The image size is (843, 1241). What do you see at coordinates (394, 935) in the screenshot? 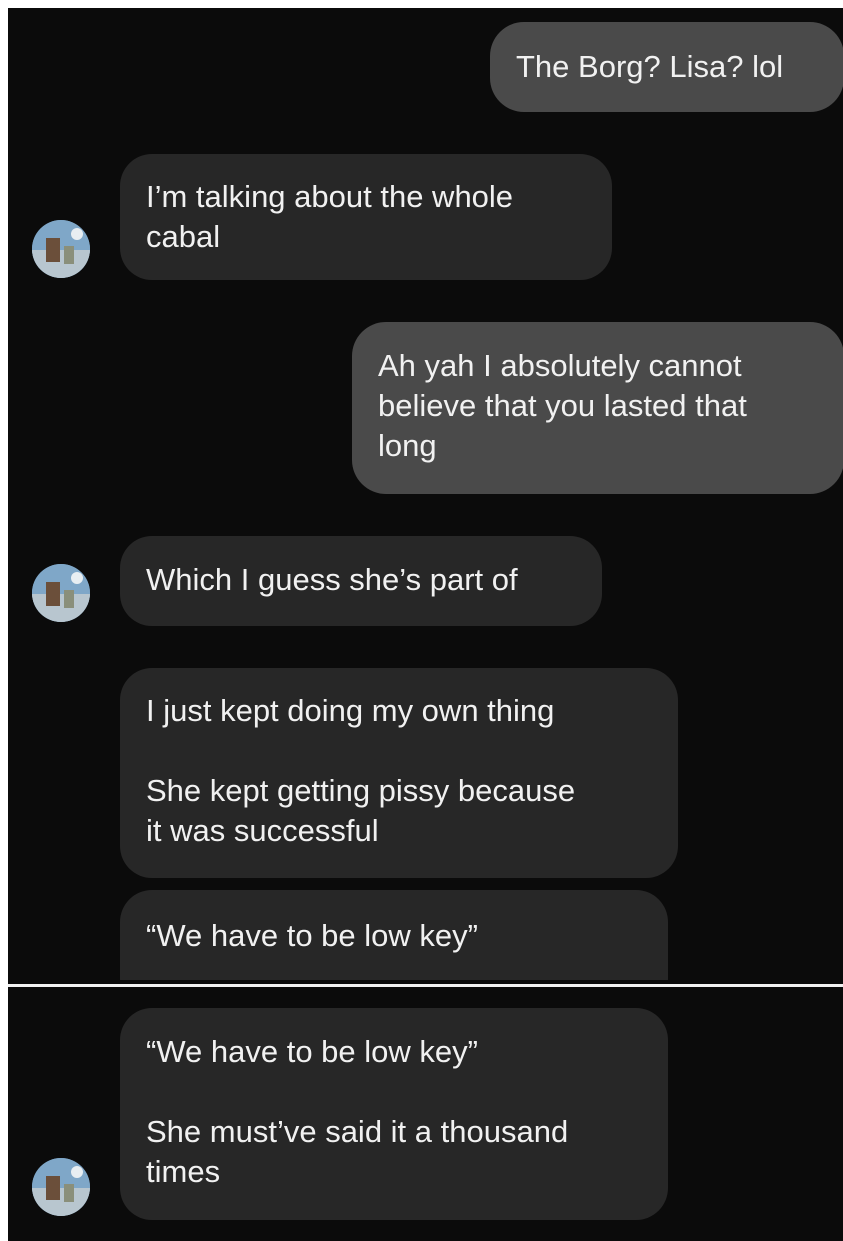
I see `received-message-bubble: “We have to be low key”` at bounding box center [394, 935].